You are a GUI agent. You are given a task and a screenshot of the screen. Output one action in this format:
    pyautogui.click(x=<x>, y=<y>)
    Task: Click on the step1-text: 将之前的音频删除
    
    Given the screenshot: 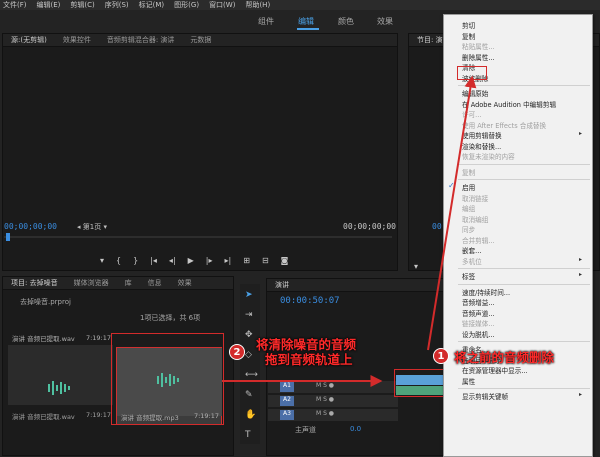 What is the action you would take?
    pyautogui.click(x=504, y=357)
    